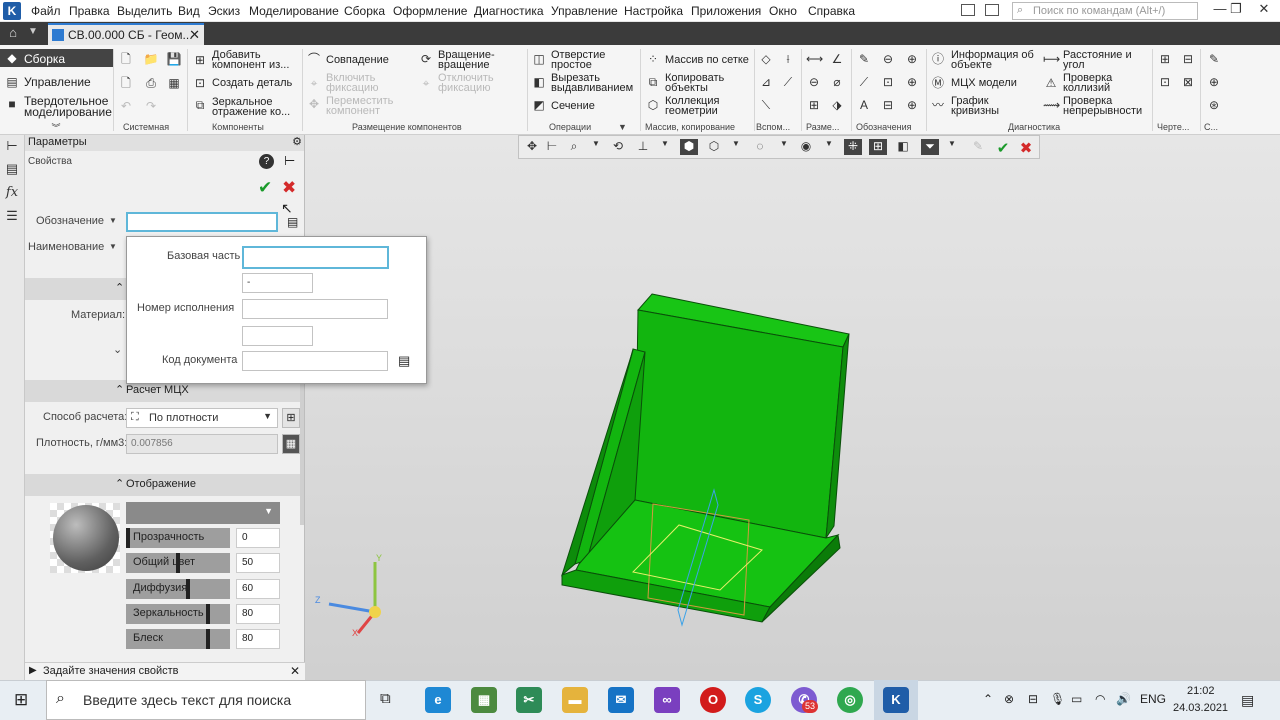 Image resolution: width=1280 pixels, height=720 pixels. What do you see at coordinates (1102, 111) in the screenshot?
I see `continuity-check-label2: непрерывности` at bounding box center [1102, 111].